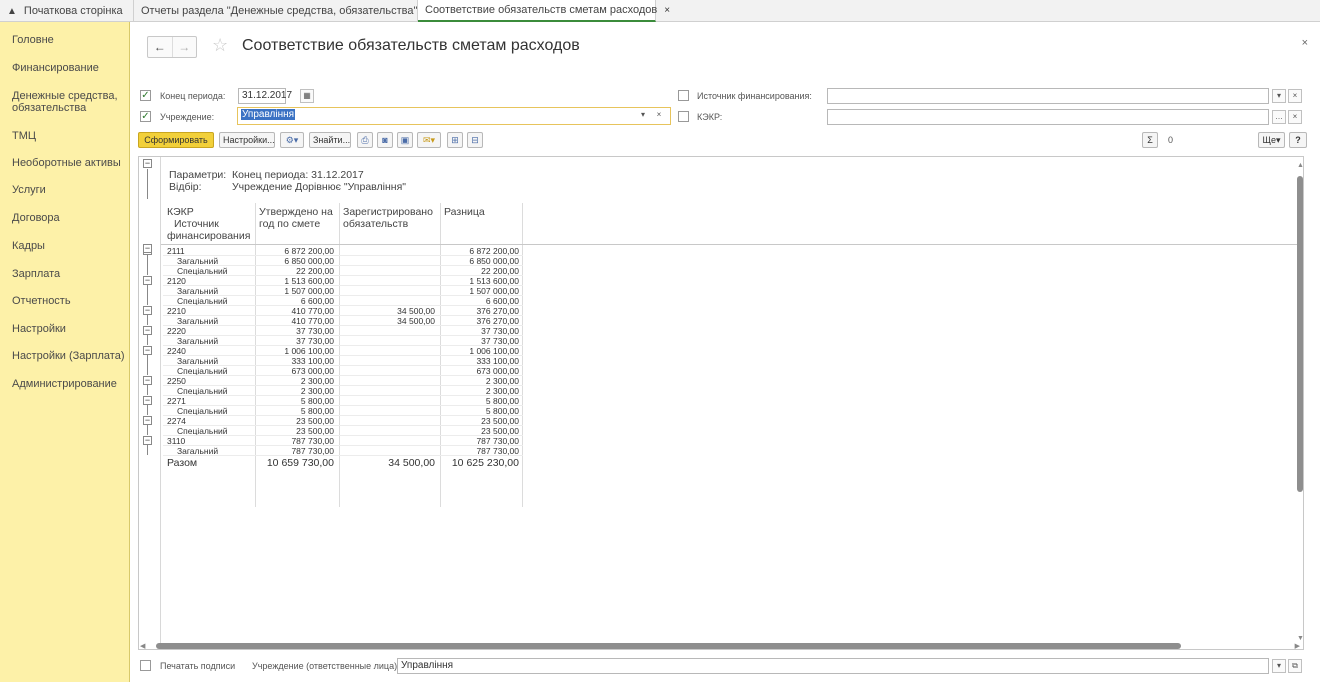 This screenshot has width=1320, height=682. What do you see at coordinates (485, 463) in the screenshot?
I see `total-diff: 10 625 230,00` at bounding box center [485, 463].